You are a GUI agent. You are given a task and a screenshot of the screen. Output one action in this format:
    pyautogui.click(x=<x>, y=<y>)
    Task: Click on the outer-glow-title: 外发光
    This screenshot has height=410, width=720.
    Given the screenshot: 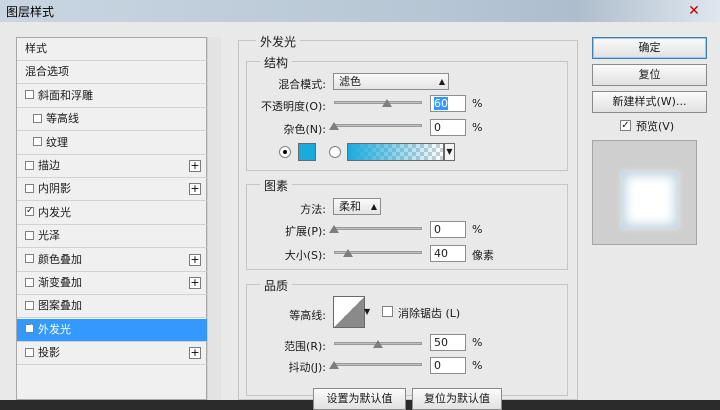 What is the action you would take?
    pyautogui.click(x=278, y=41)
    